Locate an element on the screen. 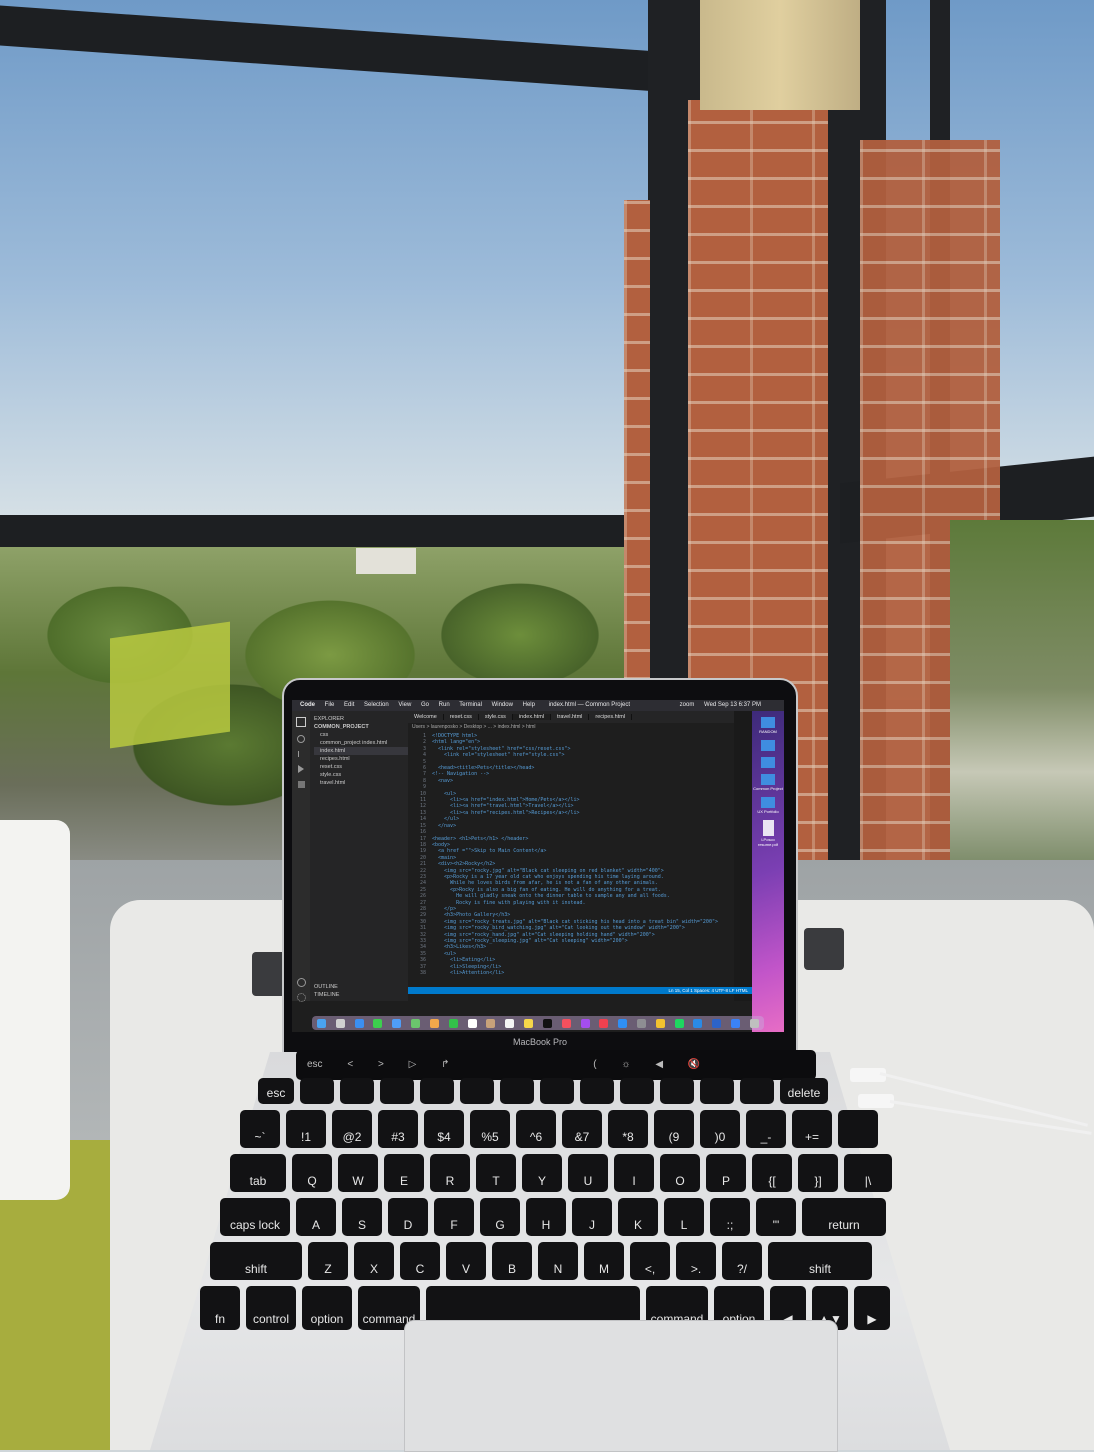  key: Z is located at coordinates (328, 1261).